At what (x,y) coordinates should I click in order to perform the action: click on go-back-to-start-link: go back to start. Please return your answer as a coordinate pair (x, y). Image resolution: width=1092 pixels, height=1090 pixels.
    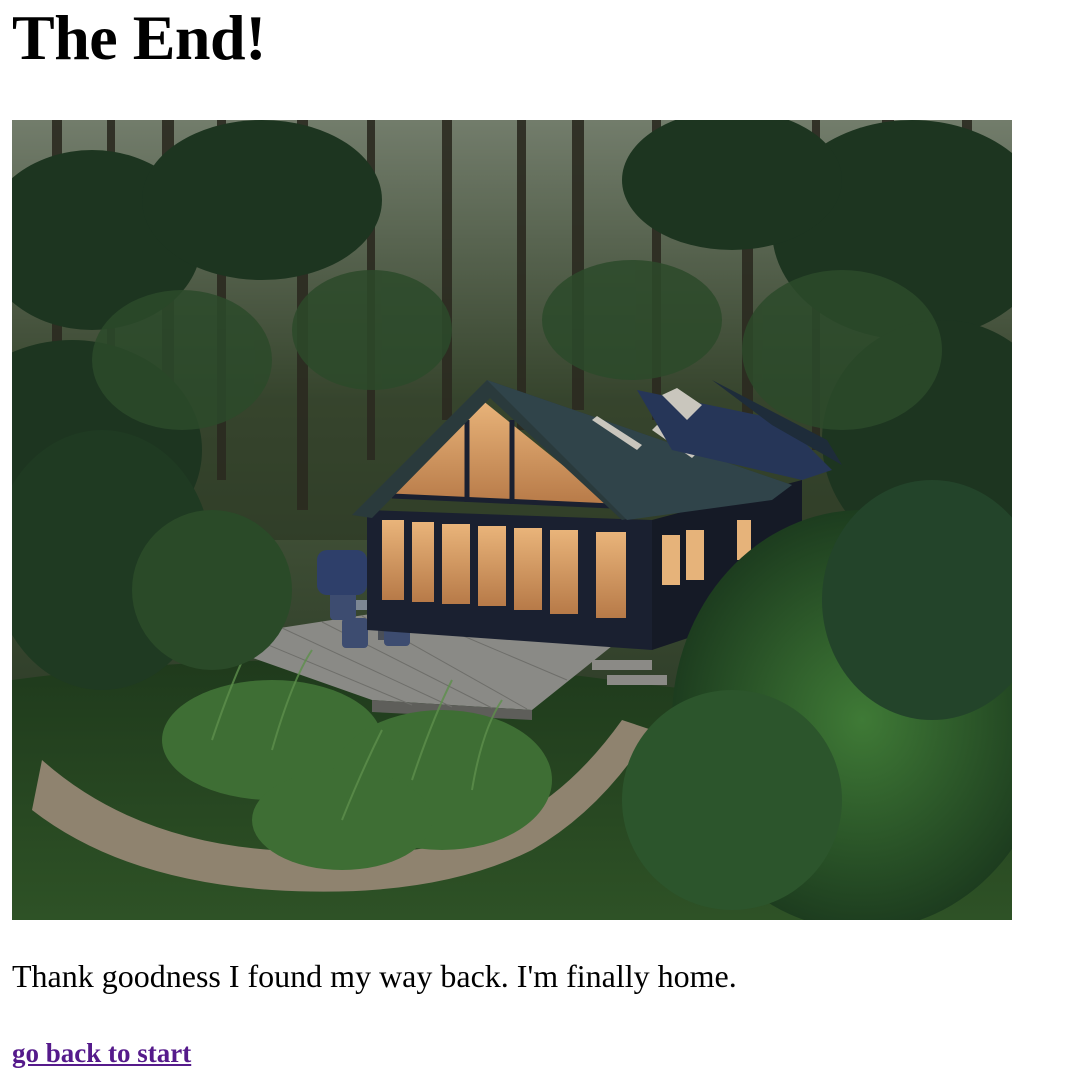
    Looking at the image, I should click on (101, 1053).